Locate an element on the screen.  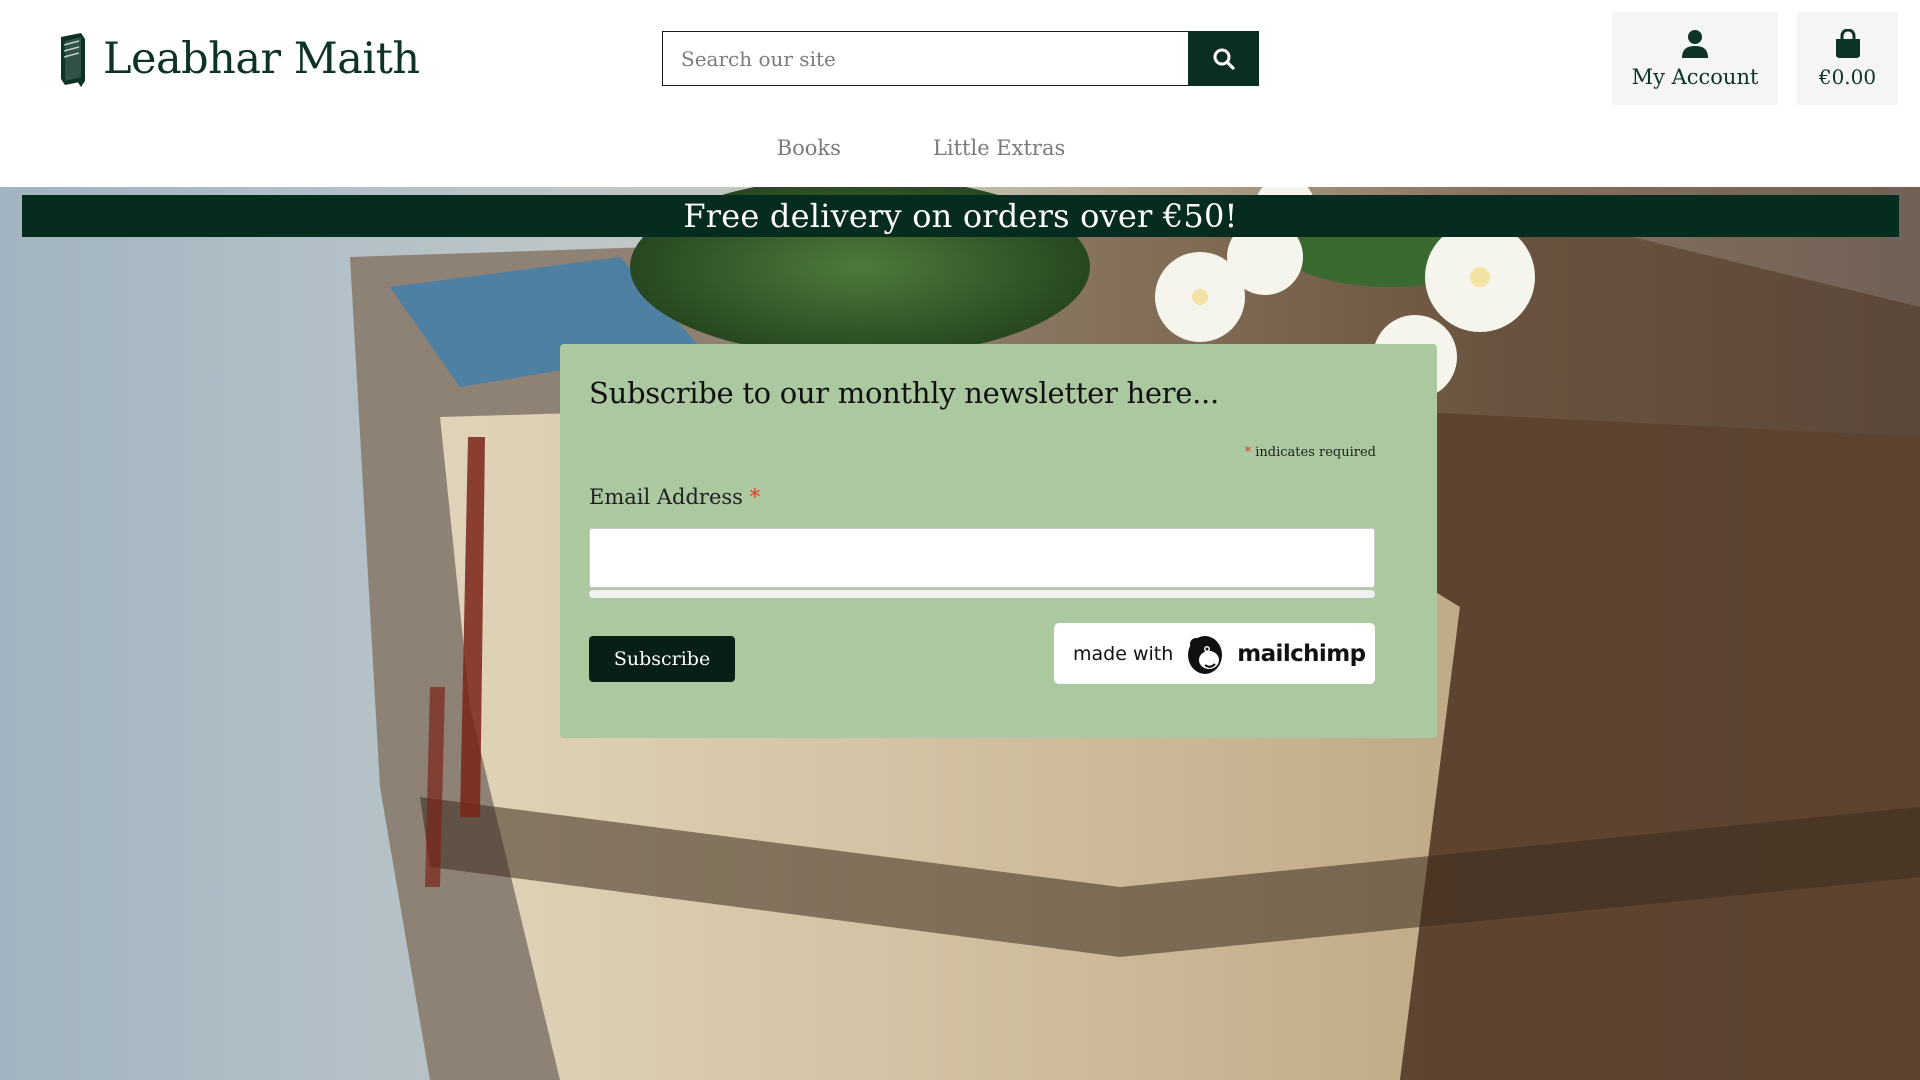
email-field is located at coordinates (982, 558).